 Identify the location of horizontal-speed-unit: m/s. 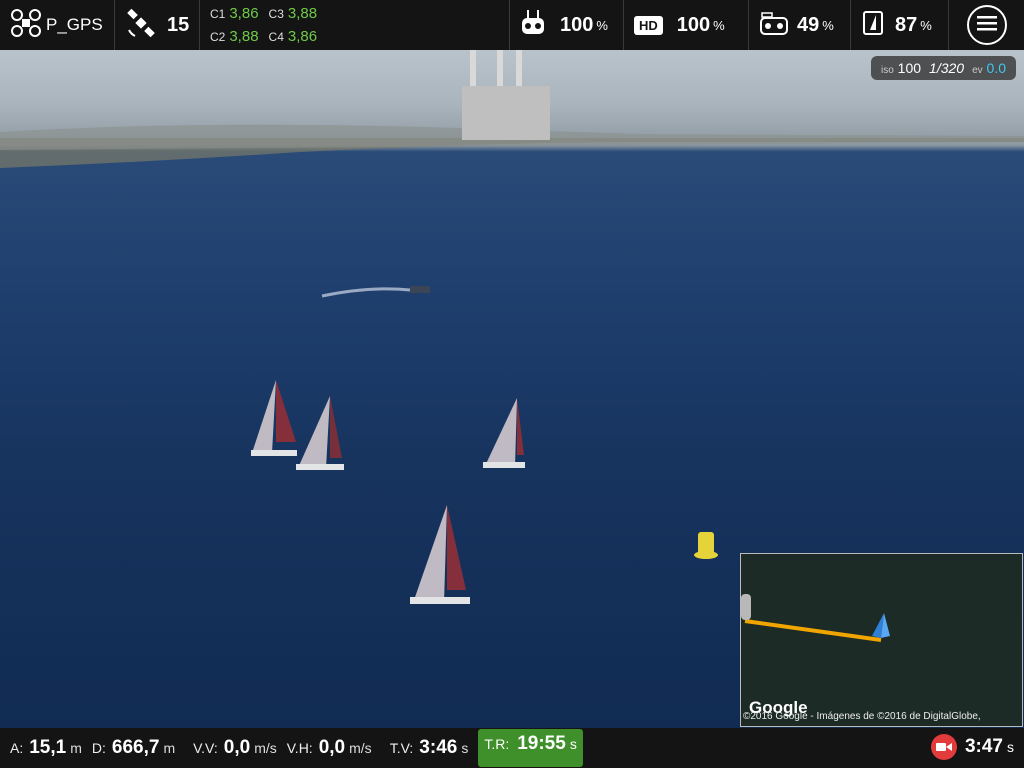
(360, 748).